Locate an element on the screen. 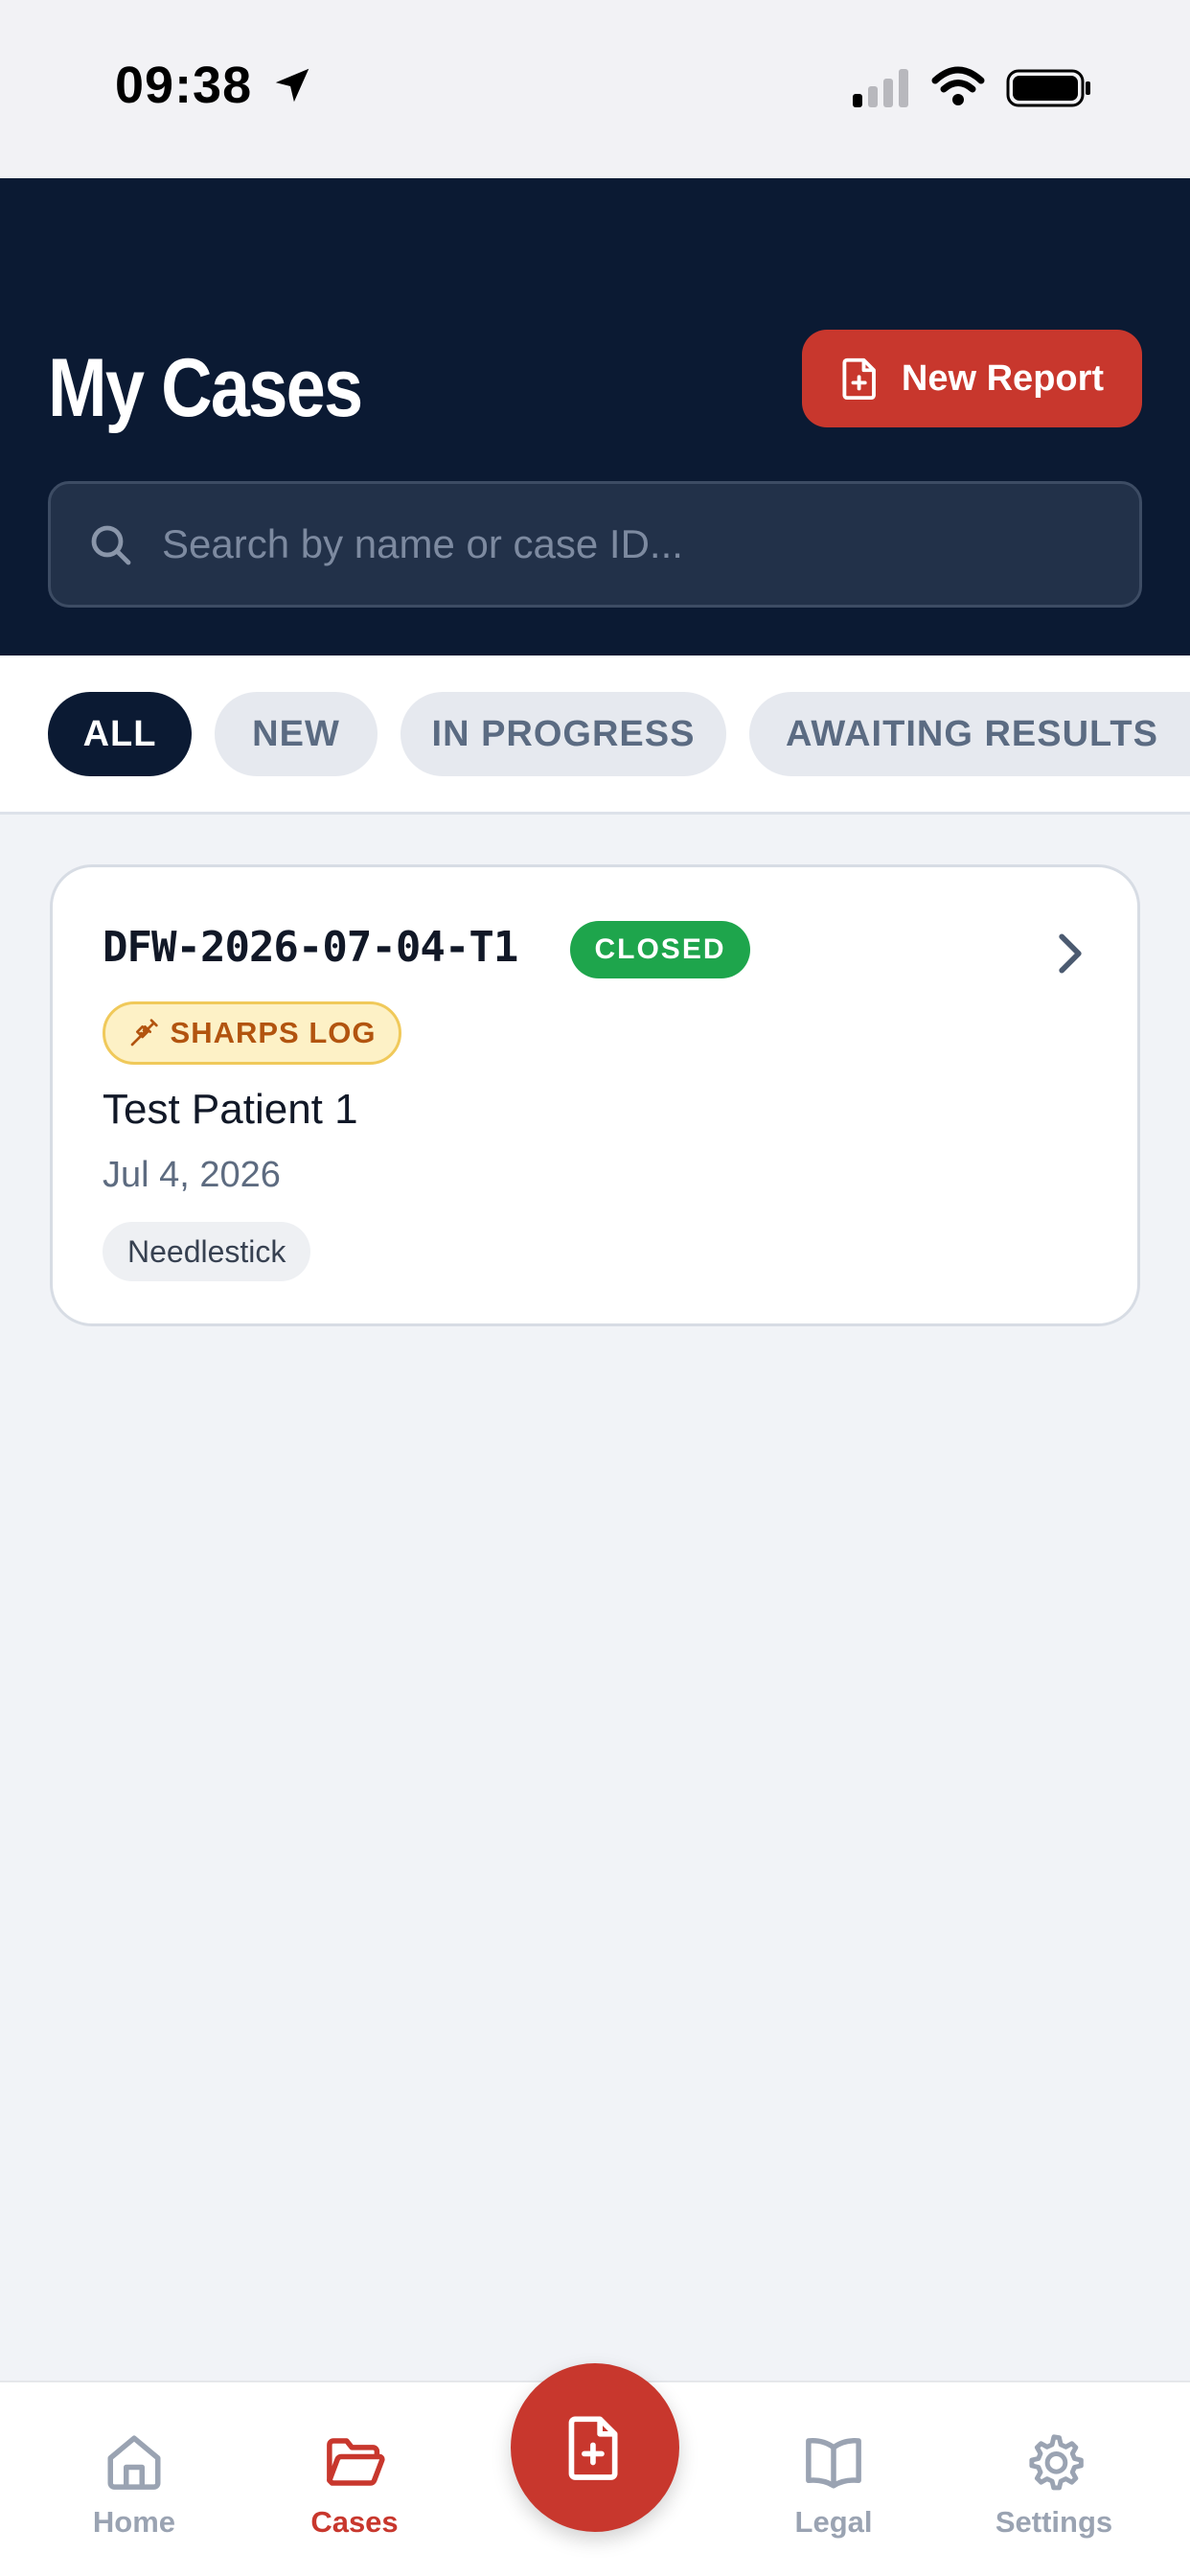 This screenshot has width=1190, height=2576. case-date: Jul 4, 2026 is located at coordinates (192, 1175).